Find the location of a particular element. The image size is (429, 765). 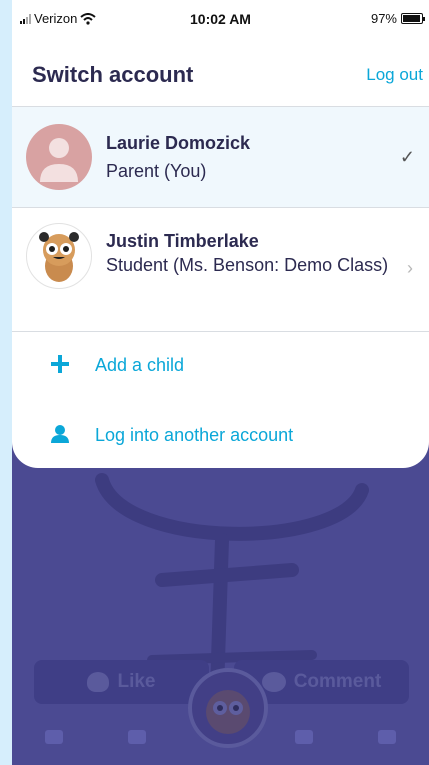

person-placeholder-icon is located at coordinates (59, 160).